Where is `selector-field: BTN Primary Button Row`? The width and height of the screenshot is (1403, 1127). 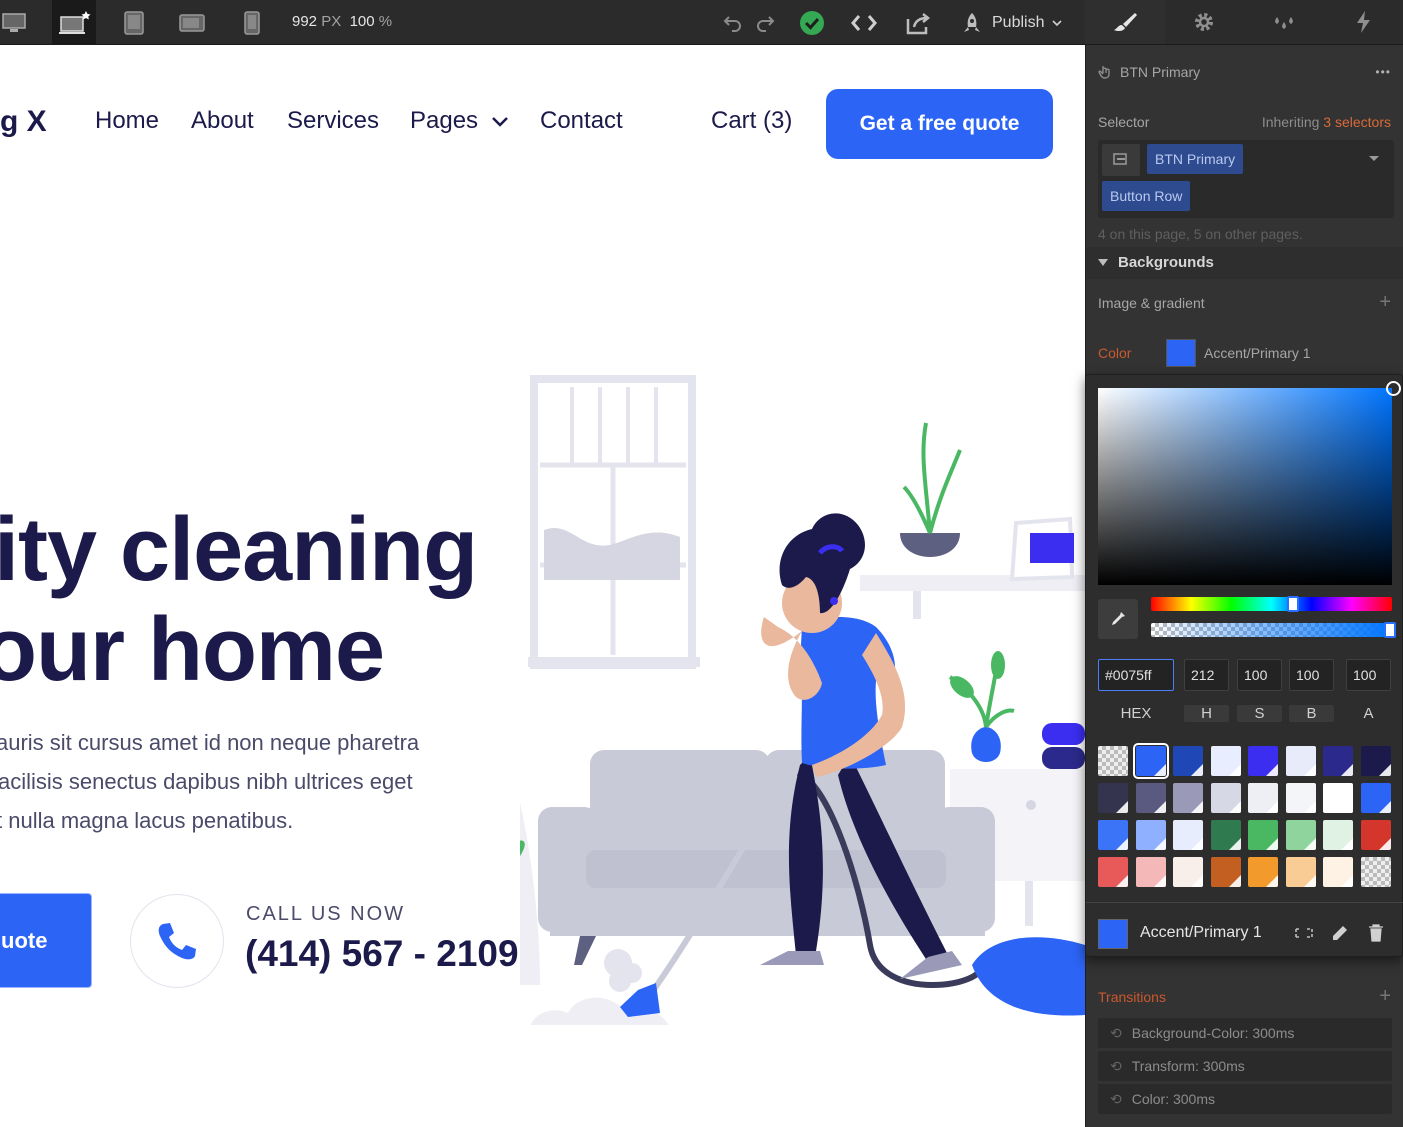 selector-field: BTN Primary Button Row is located at coordinates (1246, 179).